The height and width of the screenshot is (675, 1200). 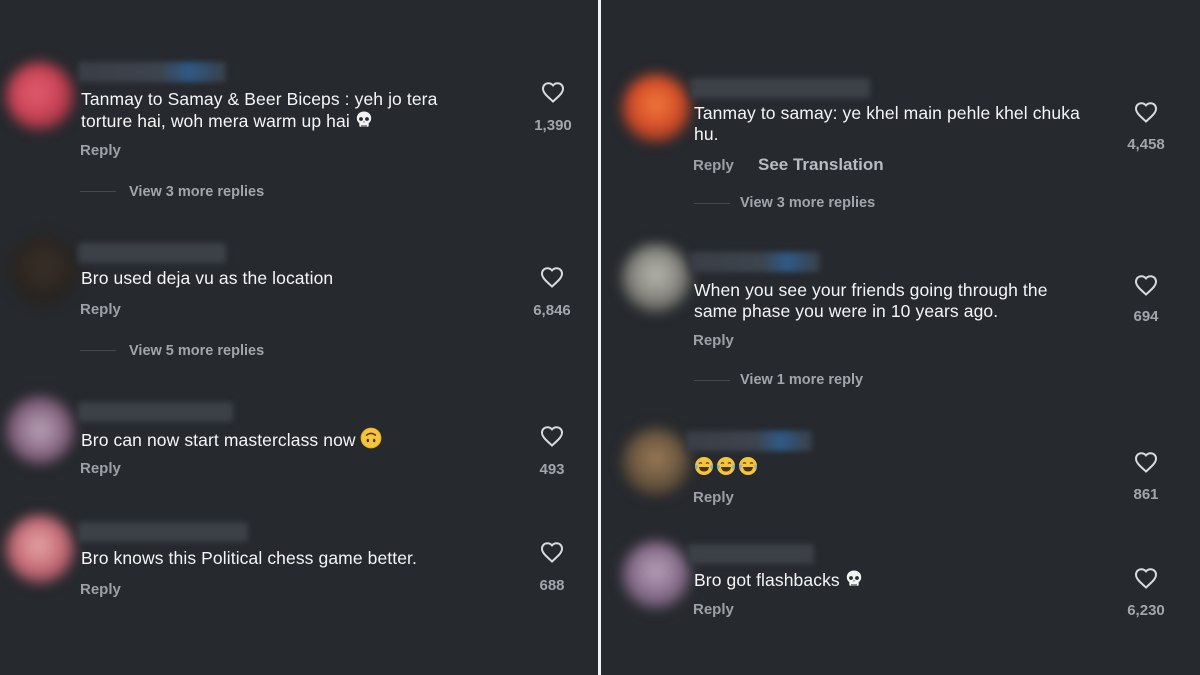 I want to click on comment-text, so click(x=727, y=468).